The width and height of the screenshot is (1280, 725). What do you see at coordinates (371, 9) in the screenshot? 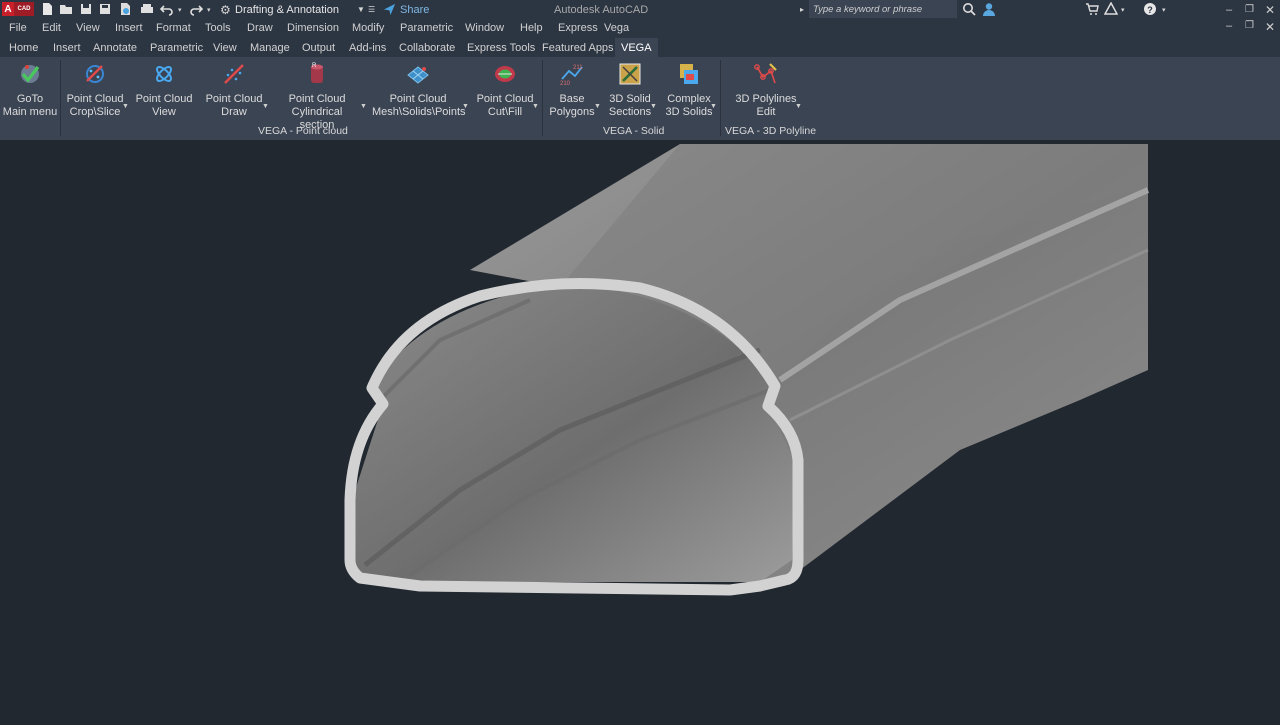
I see `customize-quick-access-icon: ☰` at bounding box center [371, 9].